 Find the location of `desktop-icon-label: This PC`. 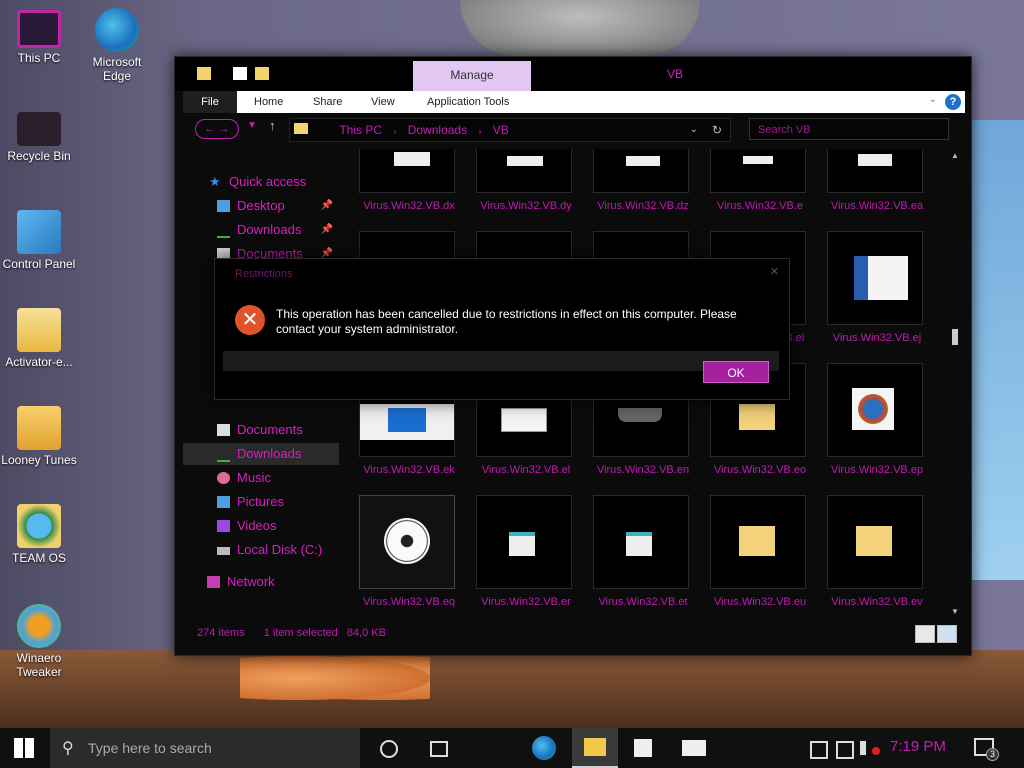

desktop-icon-label: This PC is located at coordinates (39, 58).